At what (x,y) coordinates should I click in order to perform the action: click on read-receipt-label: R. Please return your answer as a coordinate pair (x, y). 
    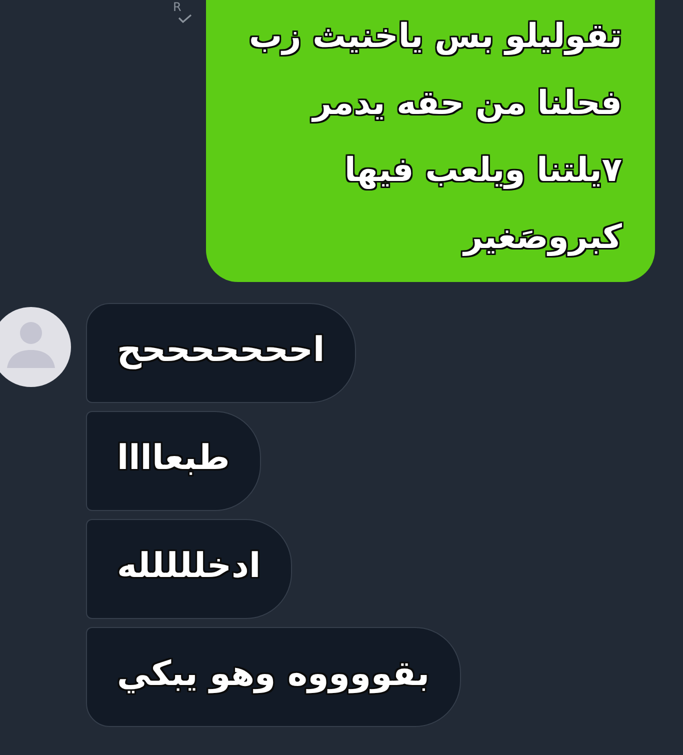
    Looking at the image, I should click on (177, 7).